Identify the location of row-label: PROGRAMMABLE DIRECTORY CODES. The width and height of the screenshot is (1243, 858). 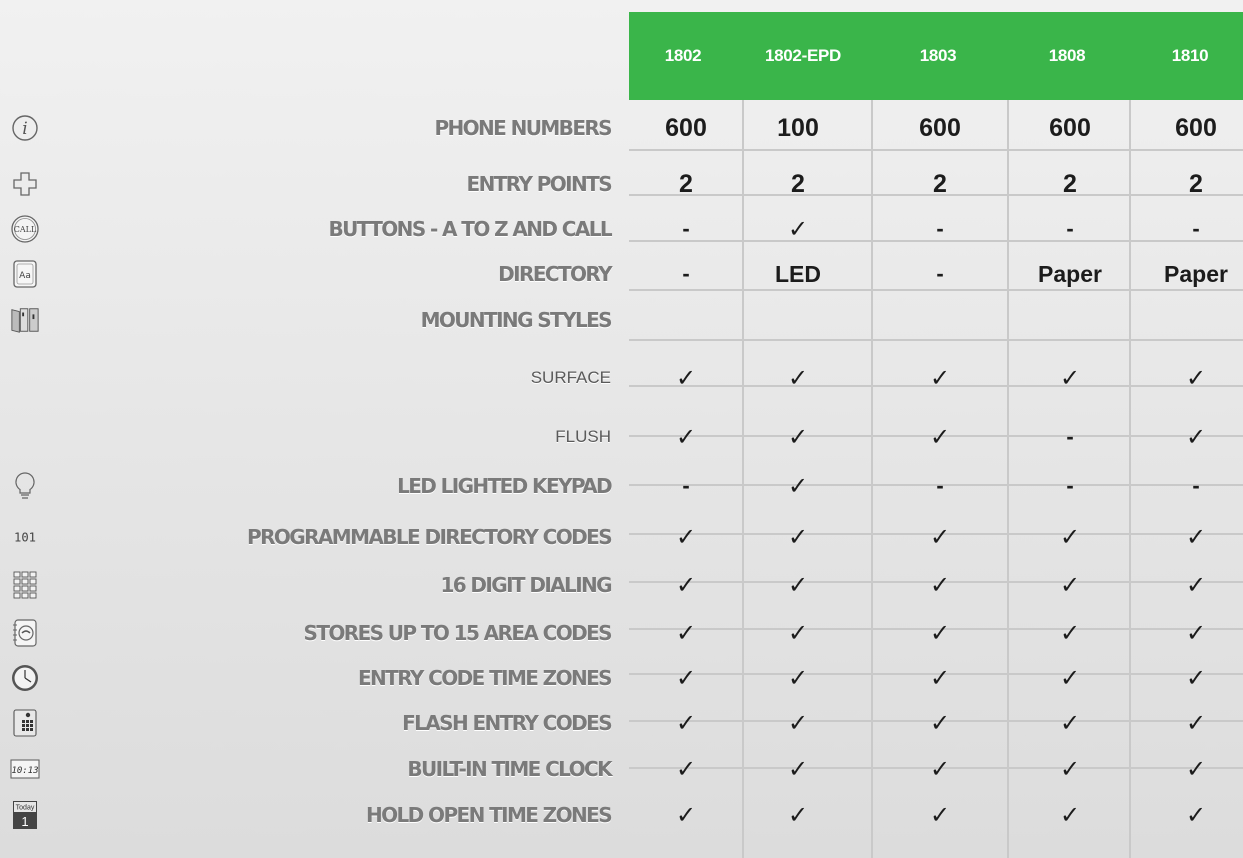
(430, 537).